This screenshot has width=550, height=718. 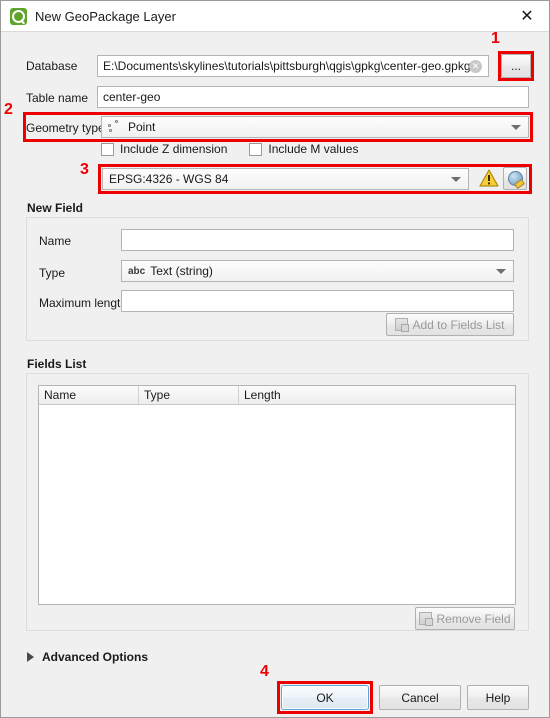 I want to click on table-name-input: center-geo, so click(x=313, y=97).